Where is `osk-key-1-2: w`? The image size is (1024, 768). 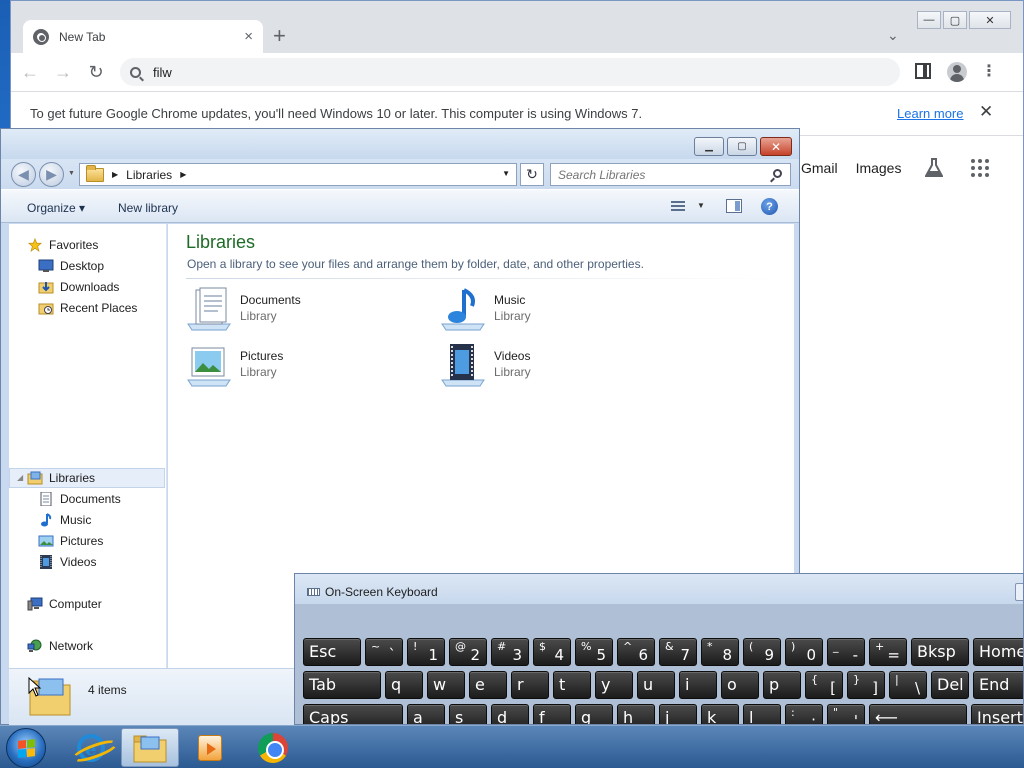
osk-key-1-2: w is located at coordinates (446, 685).